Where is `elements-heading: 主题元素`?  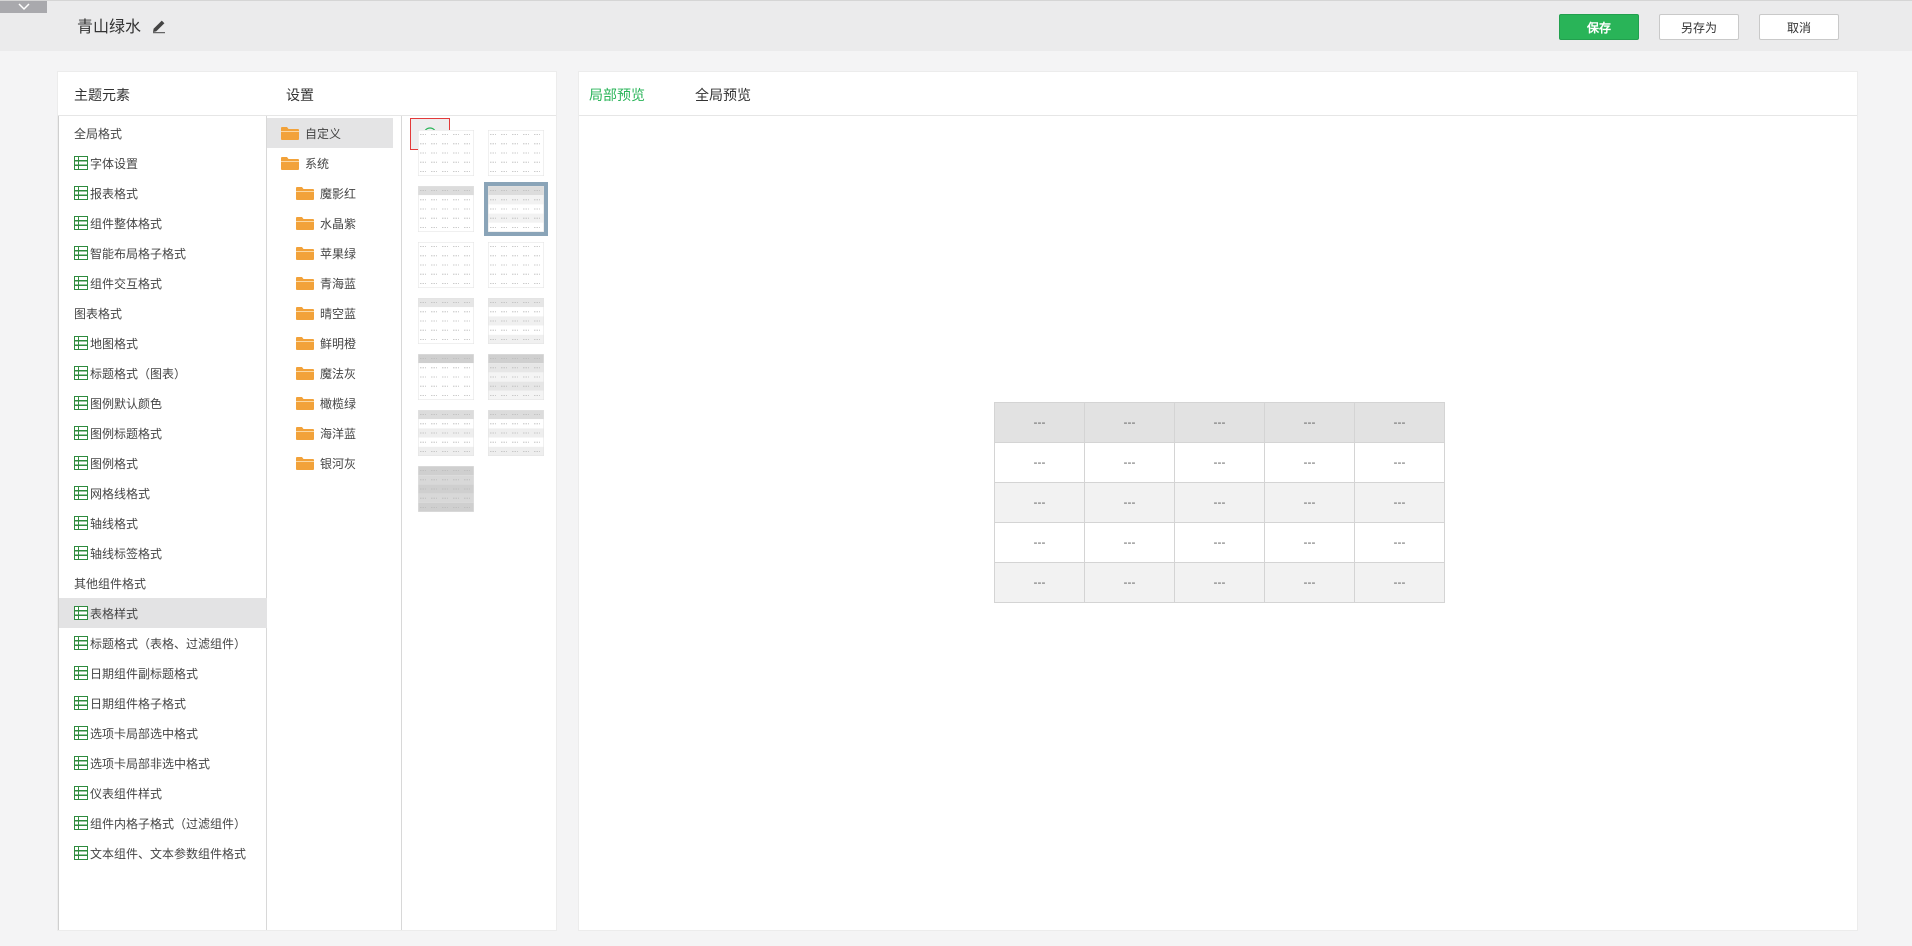
elements-heading: 主题元素 is located at coordinates (102, 96).